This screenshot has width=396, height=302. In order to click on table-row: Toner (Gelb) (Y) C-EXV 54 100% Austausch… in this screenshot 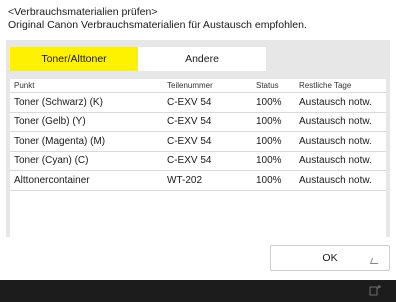, I will do `click(198, 122)`.